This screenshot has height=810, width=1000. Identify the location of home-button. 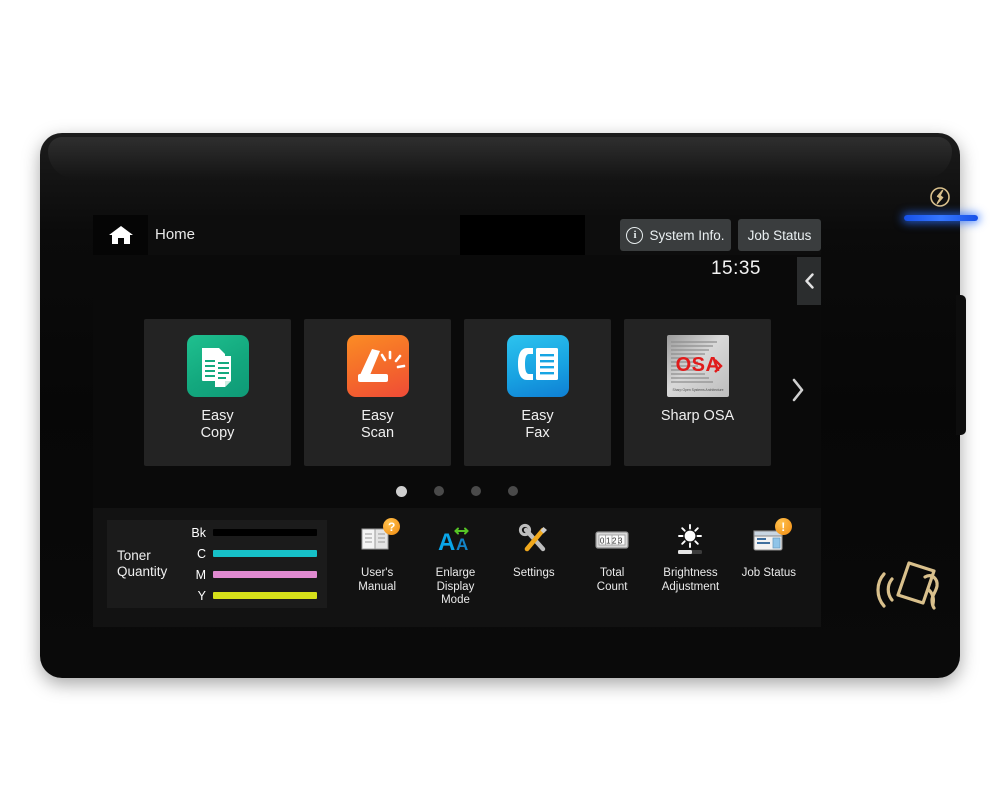
(120, 235).